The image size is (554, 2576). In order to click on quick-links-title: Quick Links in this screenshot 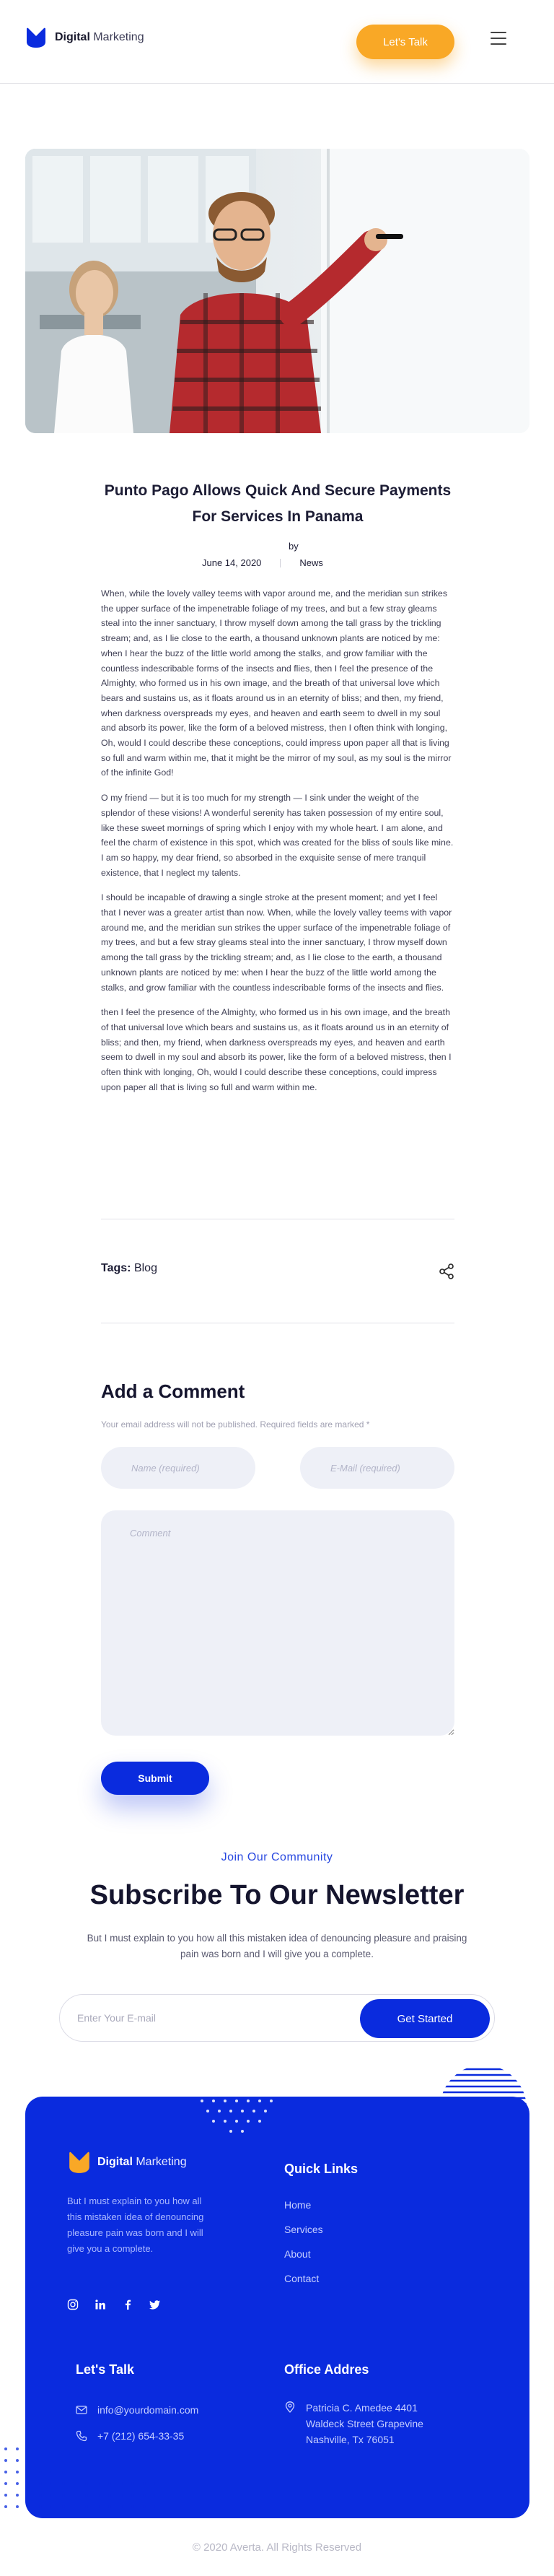, I will do `click(321, 2169)`.